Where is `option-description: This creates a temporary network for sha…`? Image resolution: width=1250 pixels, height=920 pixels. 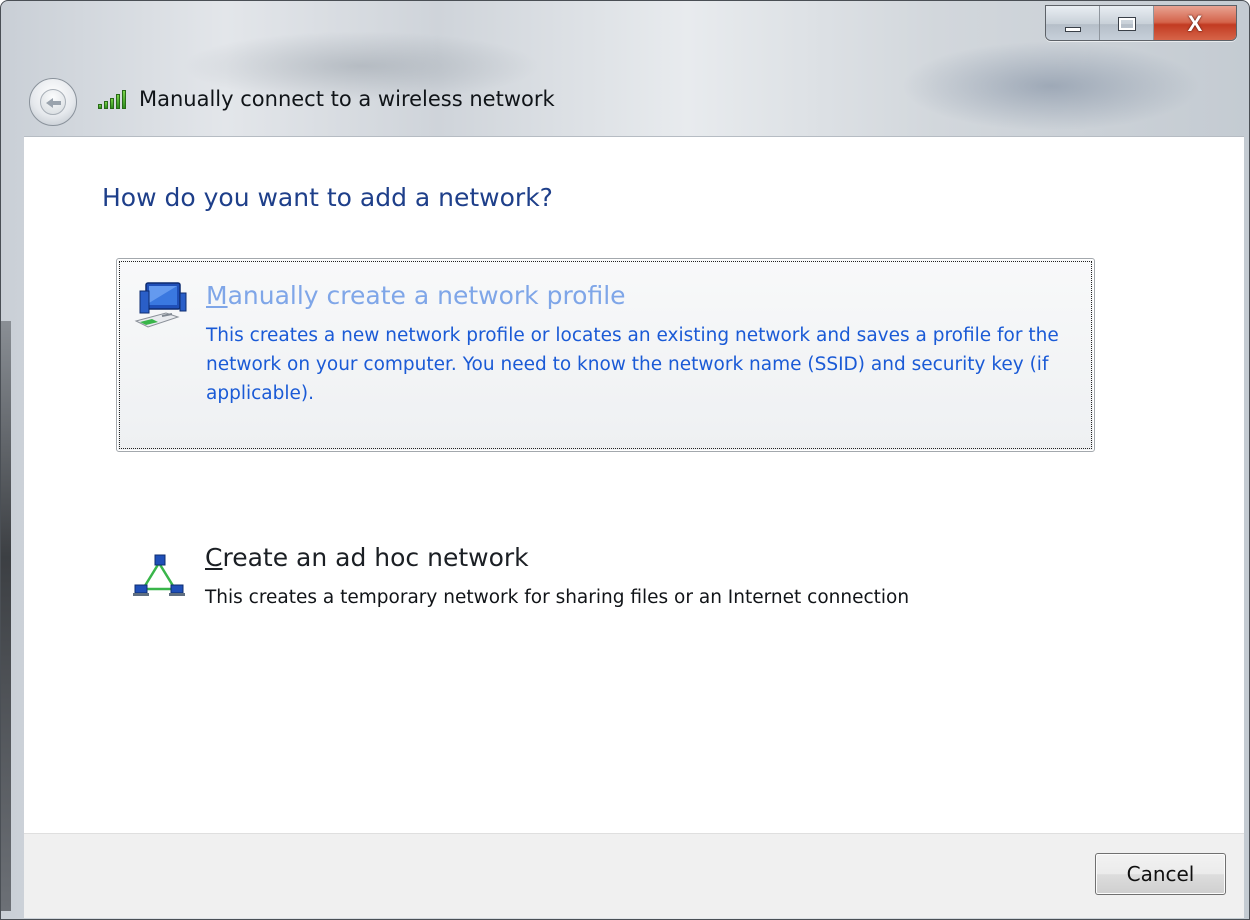 option-description: This creates a temporary network for sha… is located at coordinates (557, 597).